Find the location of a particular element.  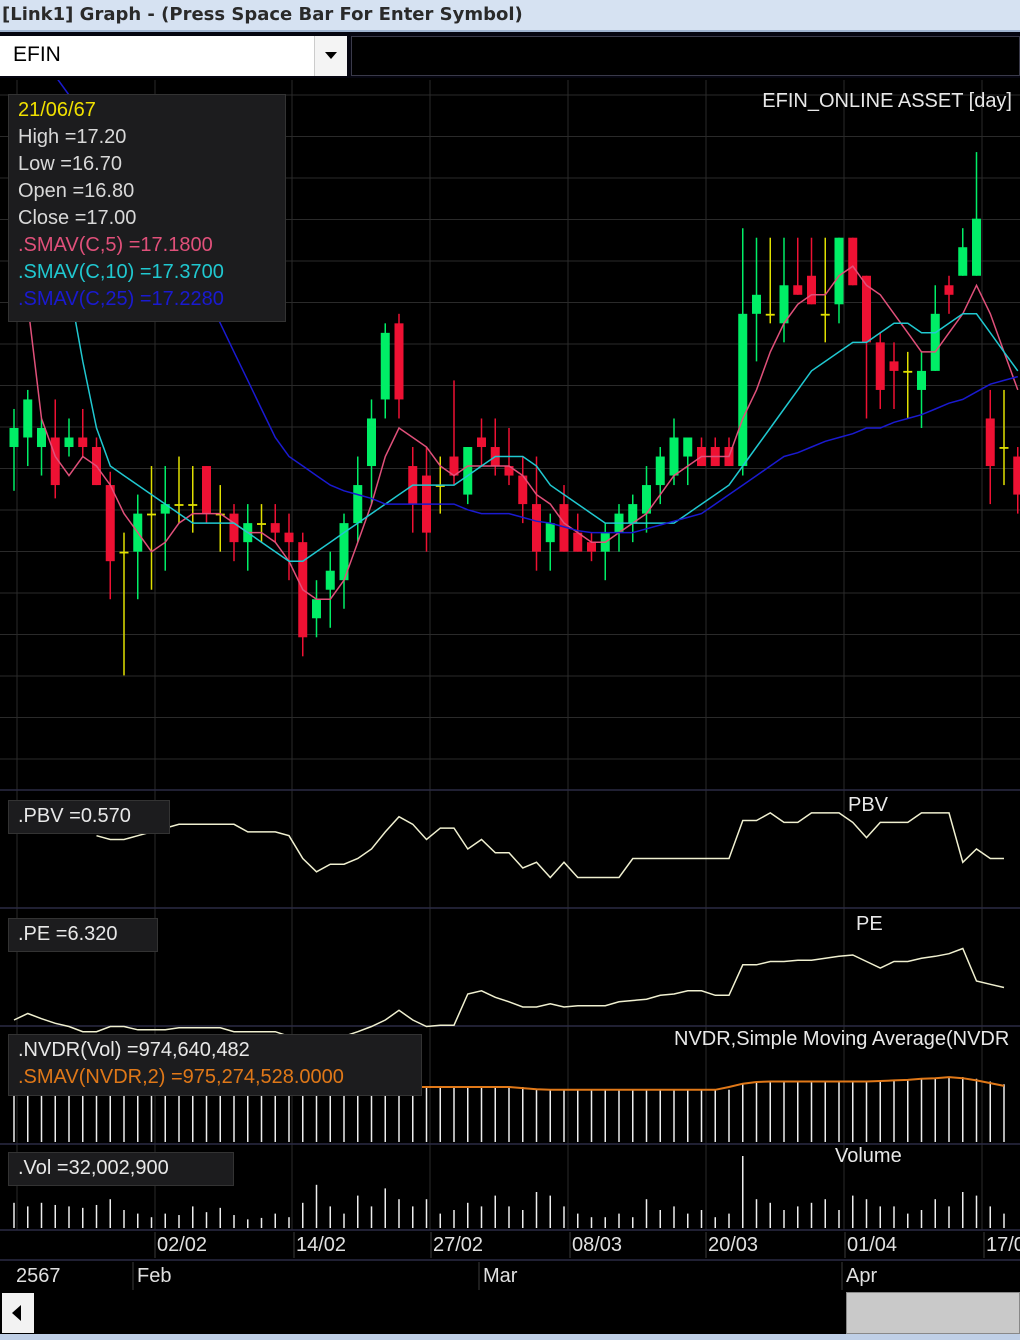

x-tick-label: 14/02 is located at coordinates (321, 1245).